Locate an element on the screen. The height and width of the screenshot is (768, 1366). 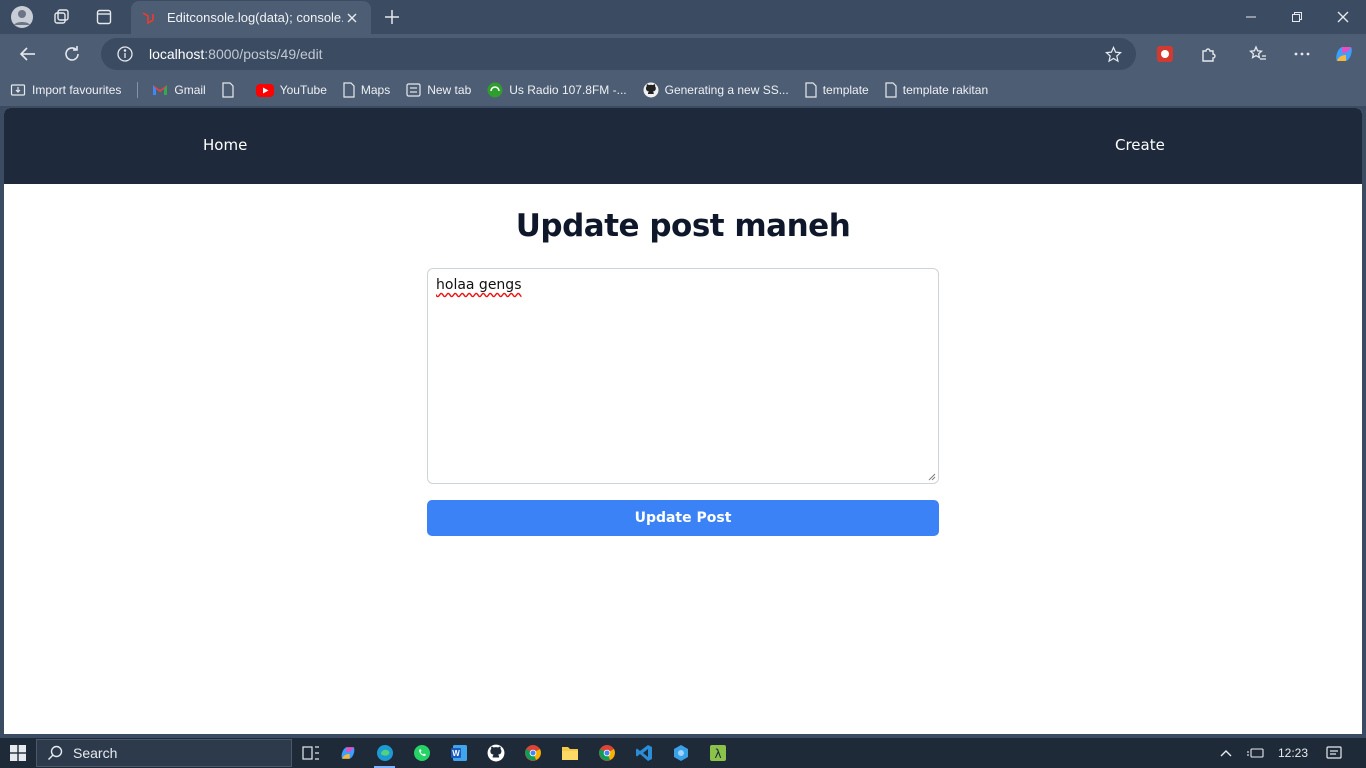
word-taskbar-icon: W is located at coordinates (458, 753).